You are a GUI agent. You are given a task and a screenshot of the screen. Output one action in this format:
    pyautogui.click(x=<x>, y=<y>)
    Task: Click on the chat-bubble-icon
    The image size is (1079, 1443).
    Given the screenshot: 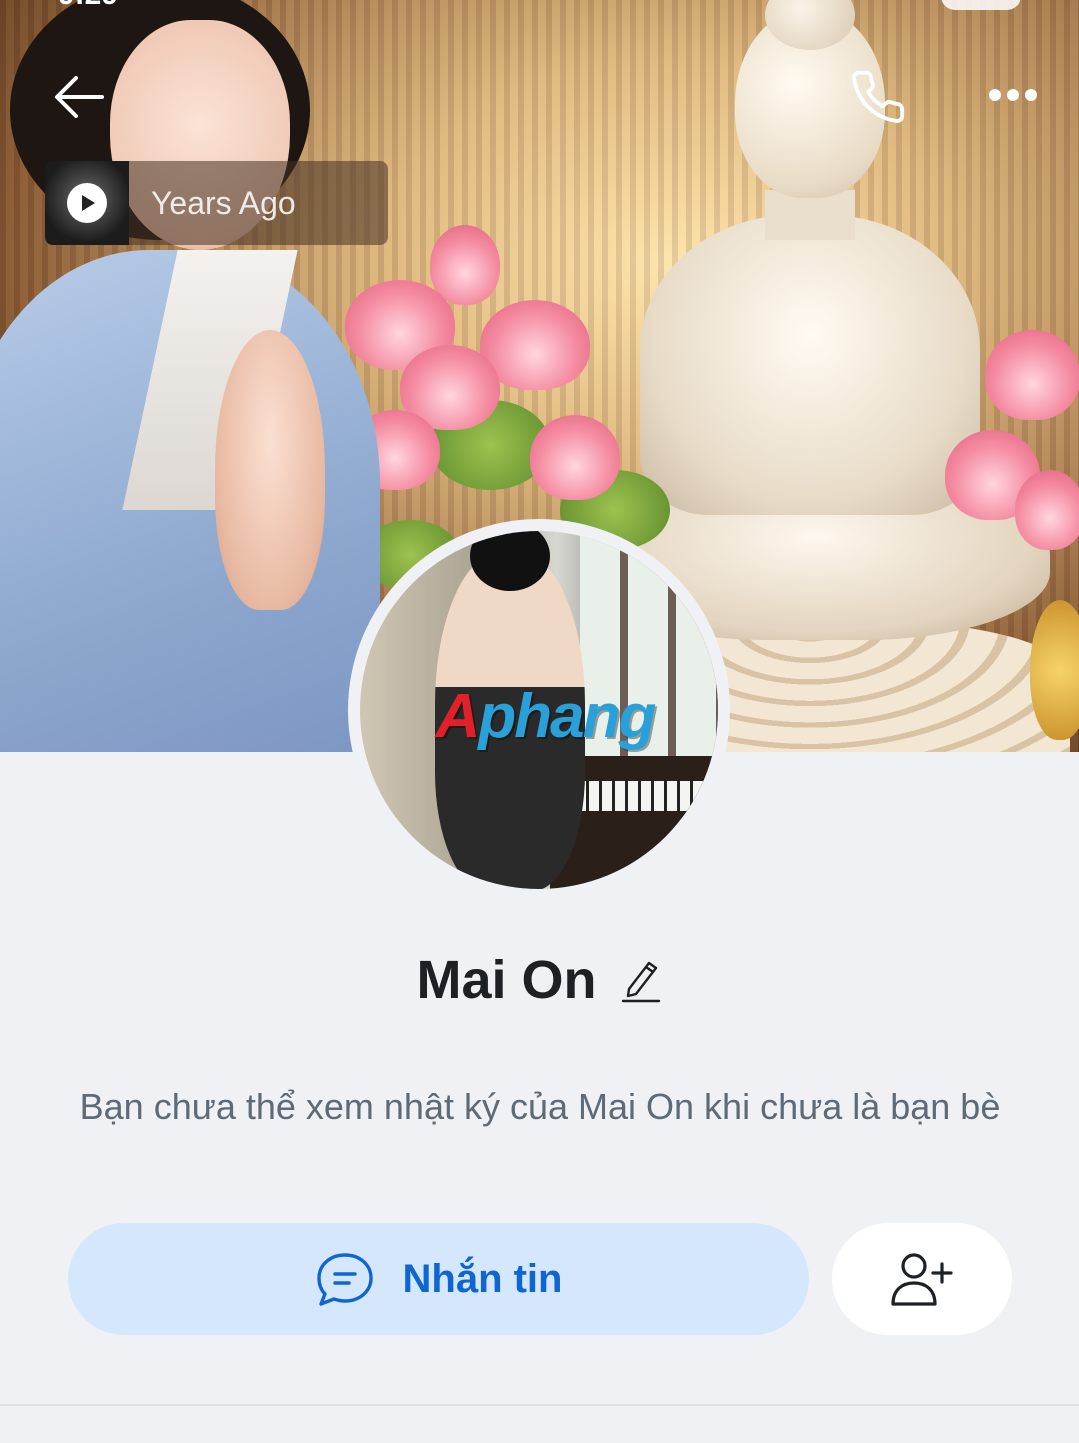 What is the action you would take?
    pyautogui.click(x=344, y=1279)
    